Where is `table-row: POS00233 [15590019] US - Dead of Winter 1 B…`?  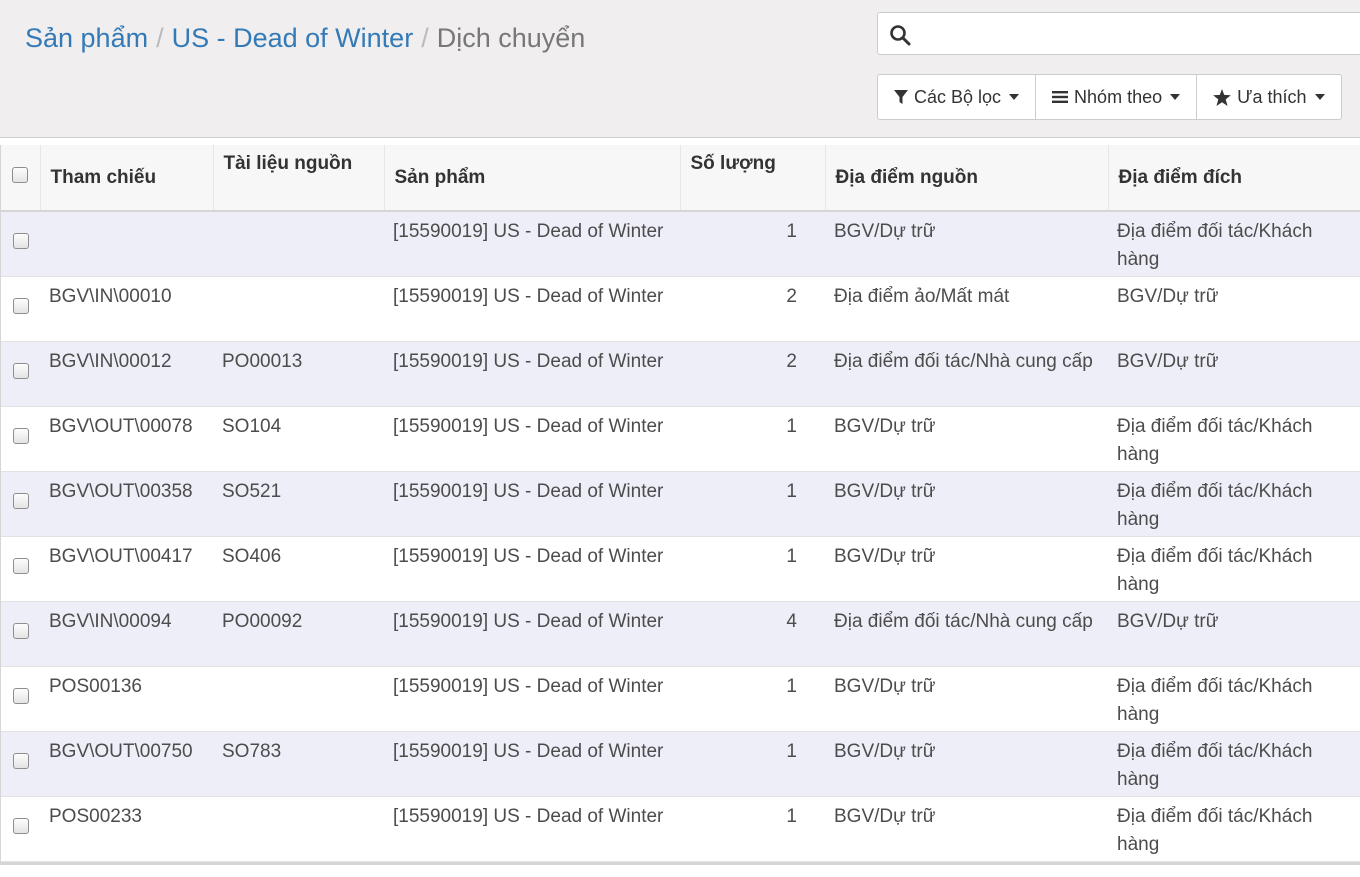 table-row: POS00233 [15590019] US - Dead of Winter 1 B… is located at coordinates (680, 829).